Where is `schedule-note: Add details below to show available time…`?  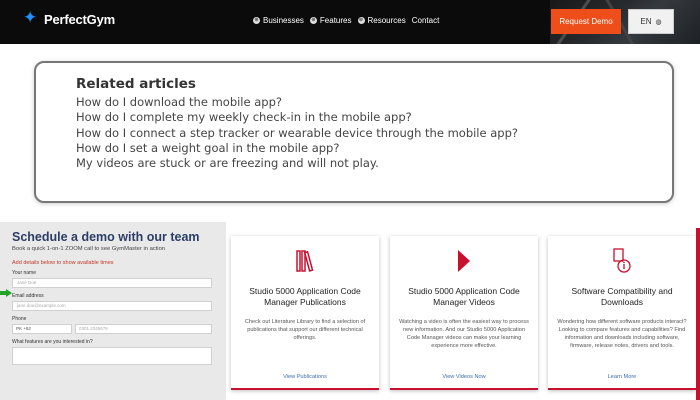 schedule-note: Add details below to show available time… is located at coordinates (63, 263).